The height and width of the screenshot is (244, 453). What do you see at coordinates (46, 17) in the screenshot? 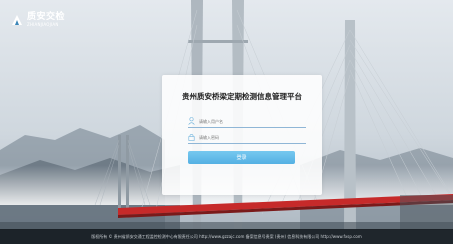
I see `brand-name: 质安交检` at bounding box center [46, 17].